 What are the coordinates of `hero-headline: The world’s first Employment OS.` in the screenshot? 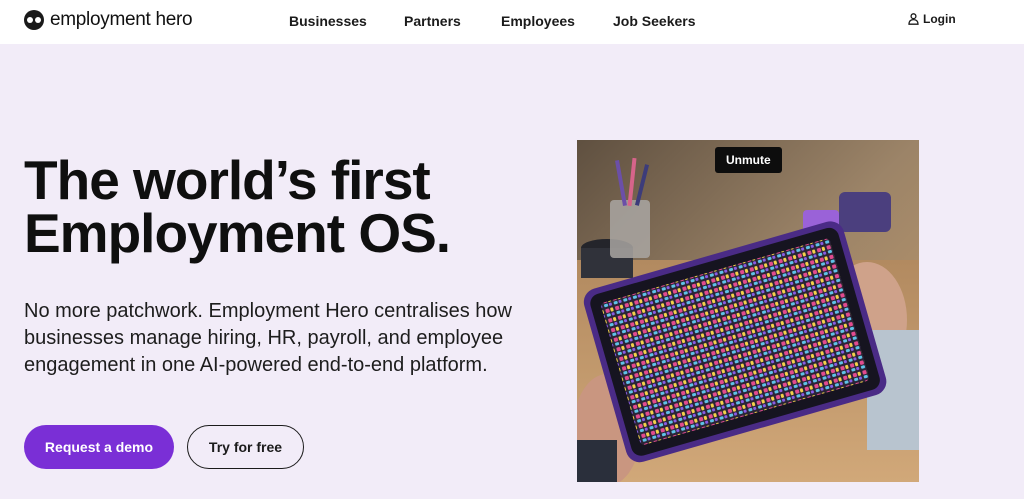 It's located at (237, 206).